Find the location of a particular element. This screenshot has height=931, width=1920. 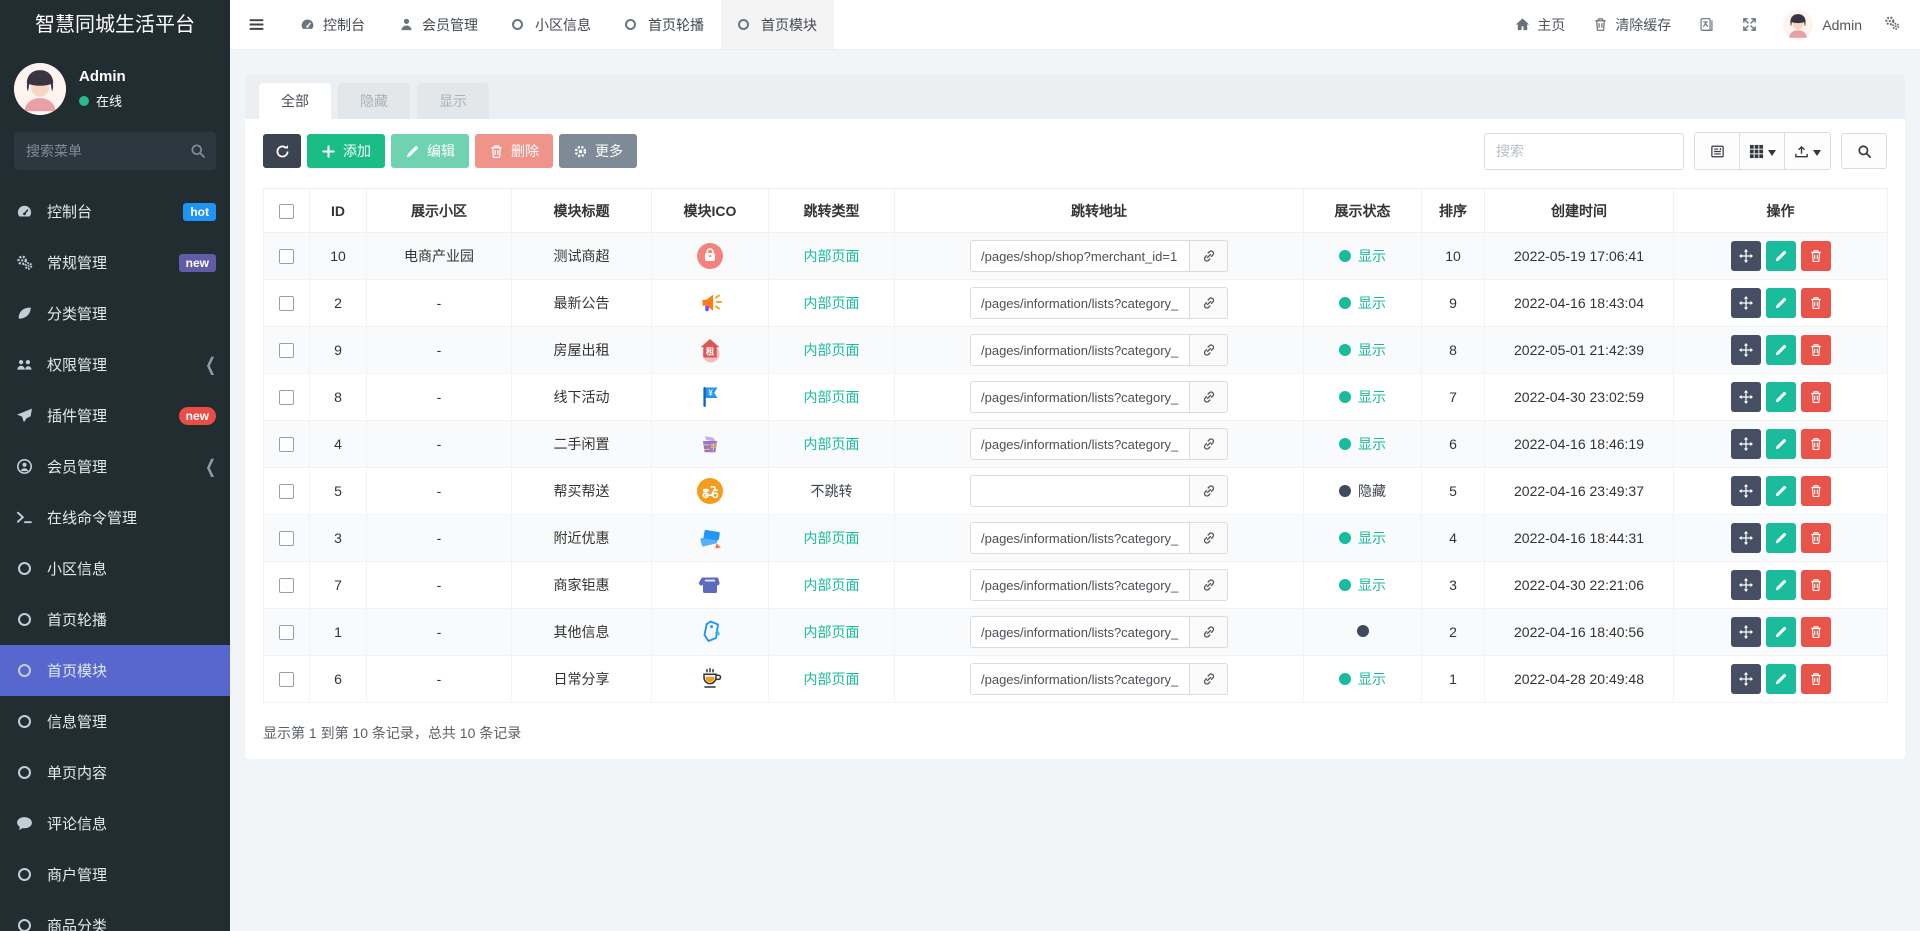

select-all-checkbox is located at coordinates (286, 211).